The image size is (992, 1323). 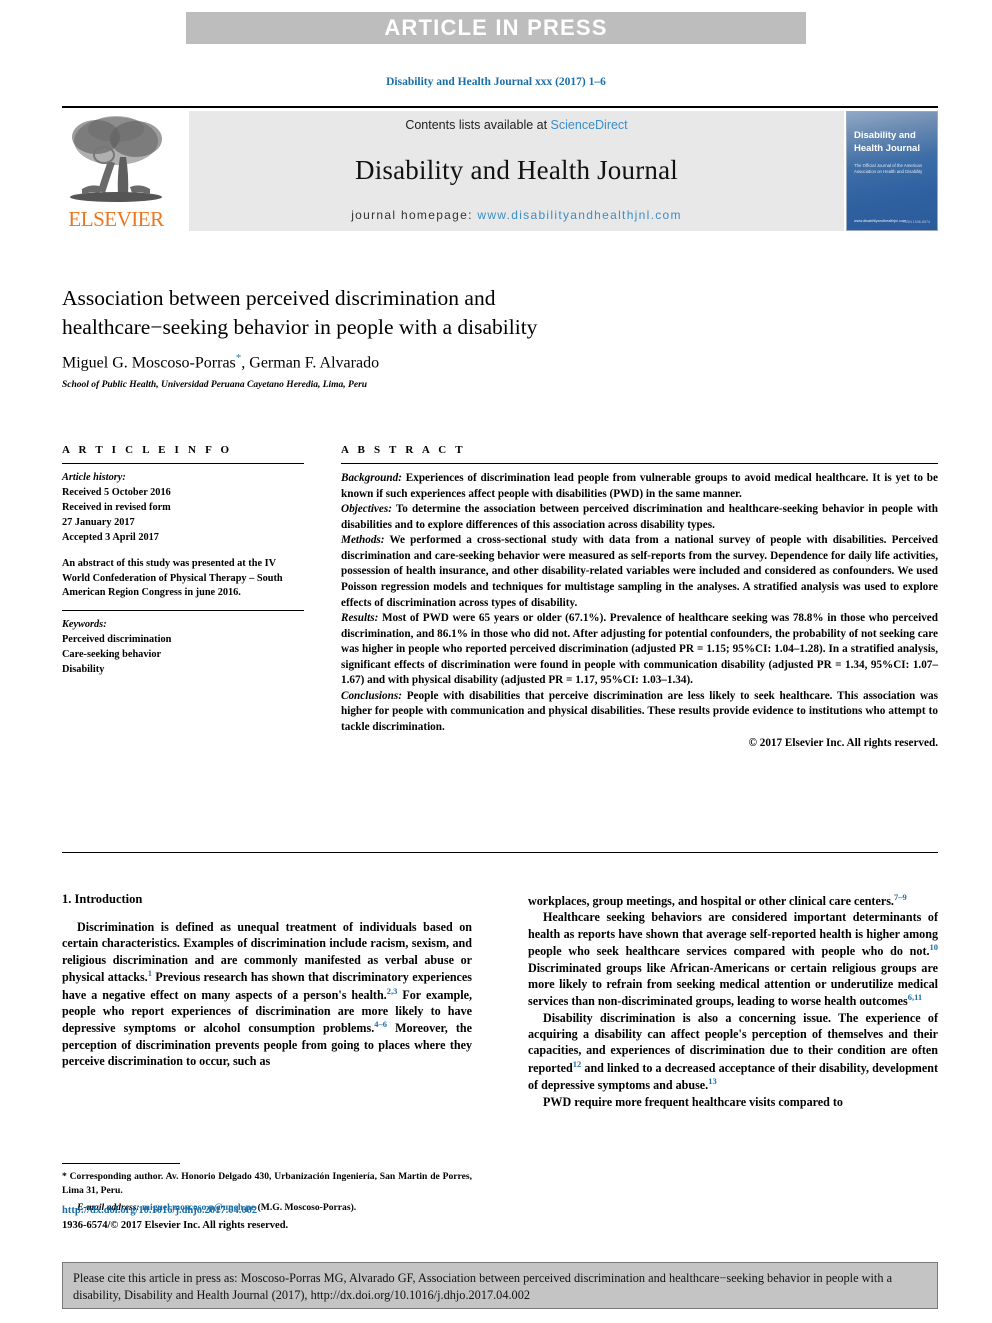 I want to click on abstract-section-label: Conclusions:, so click(x=371, y=695).